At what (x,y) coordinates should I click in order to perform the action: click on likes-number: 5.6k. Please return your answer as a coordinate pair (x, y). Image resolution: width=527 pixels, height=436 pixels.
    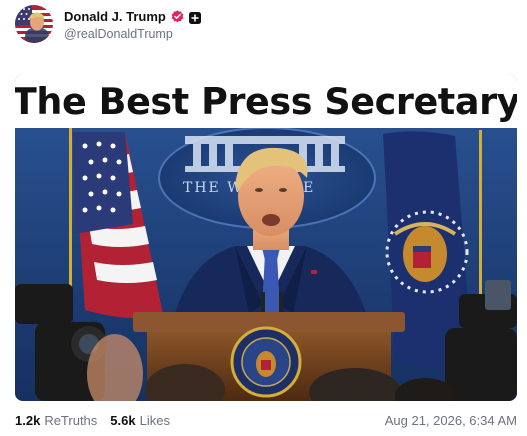
    Looking at the image, I should click on (123, 420).